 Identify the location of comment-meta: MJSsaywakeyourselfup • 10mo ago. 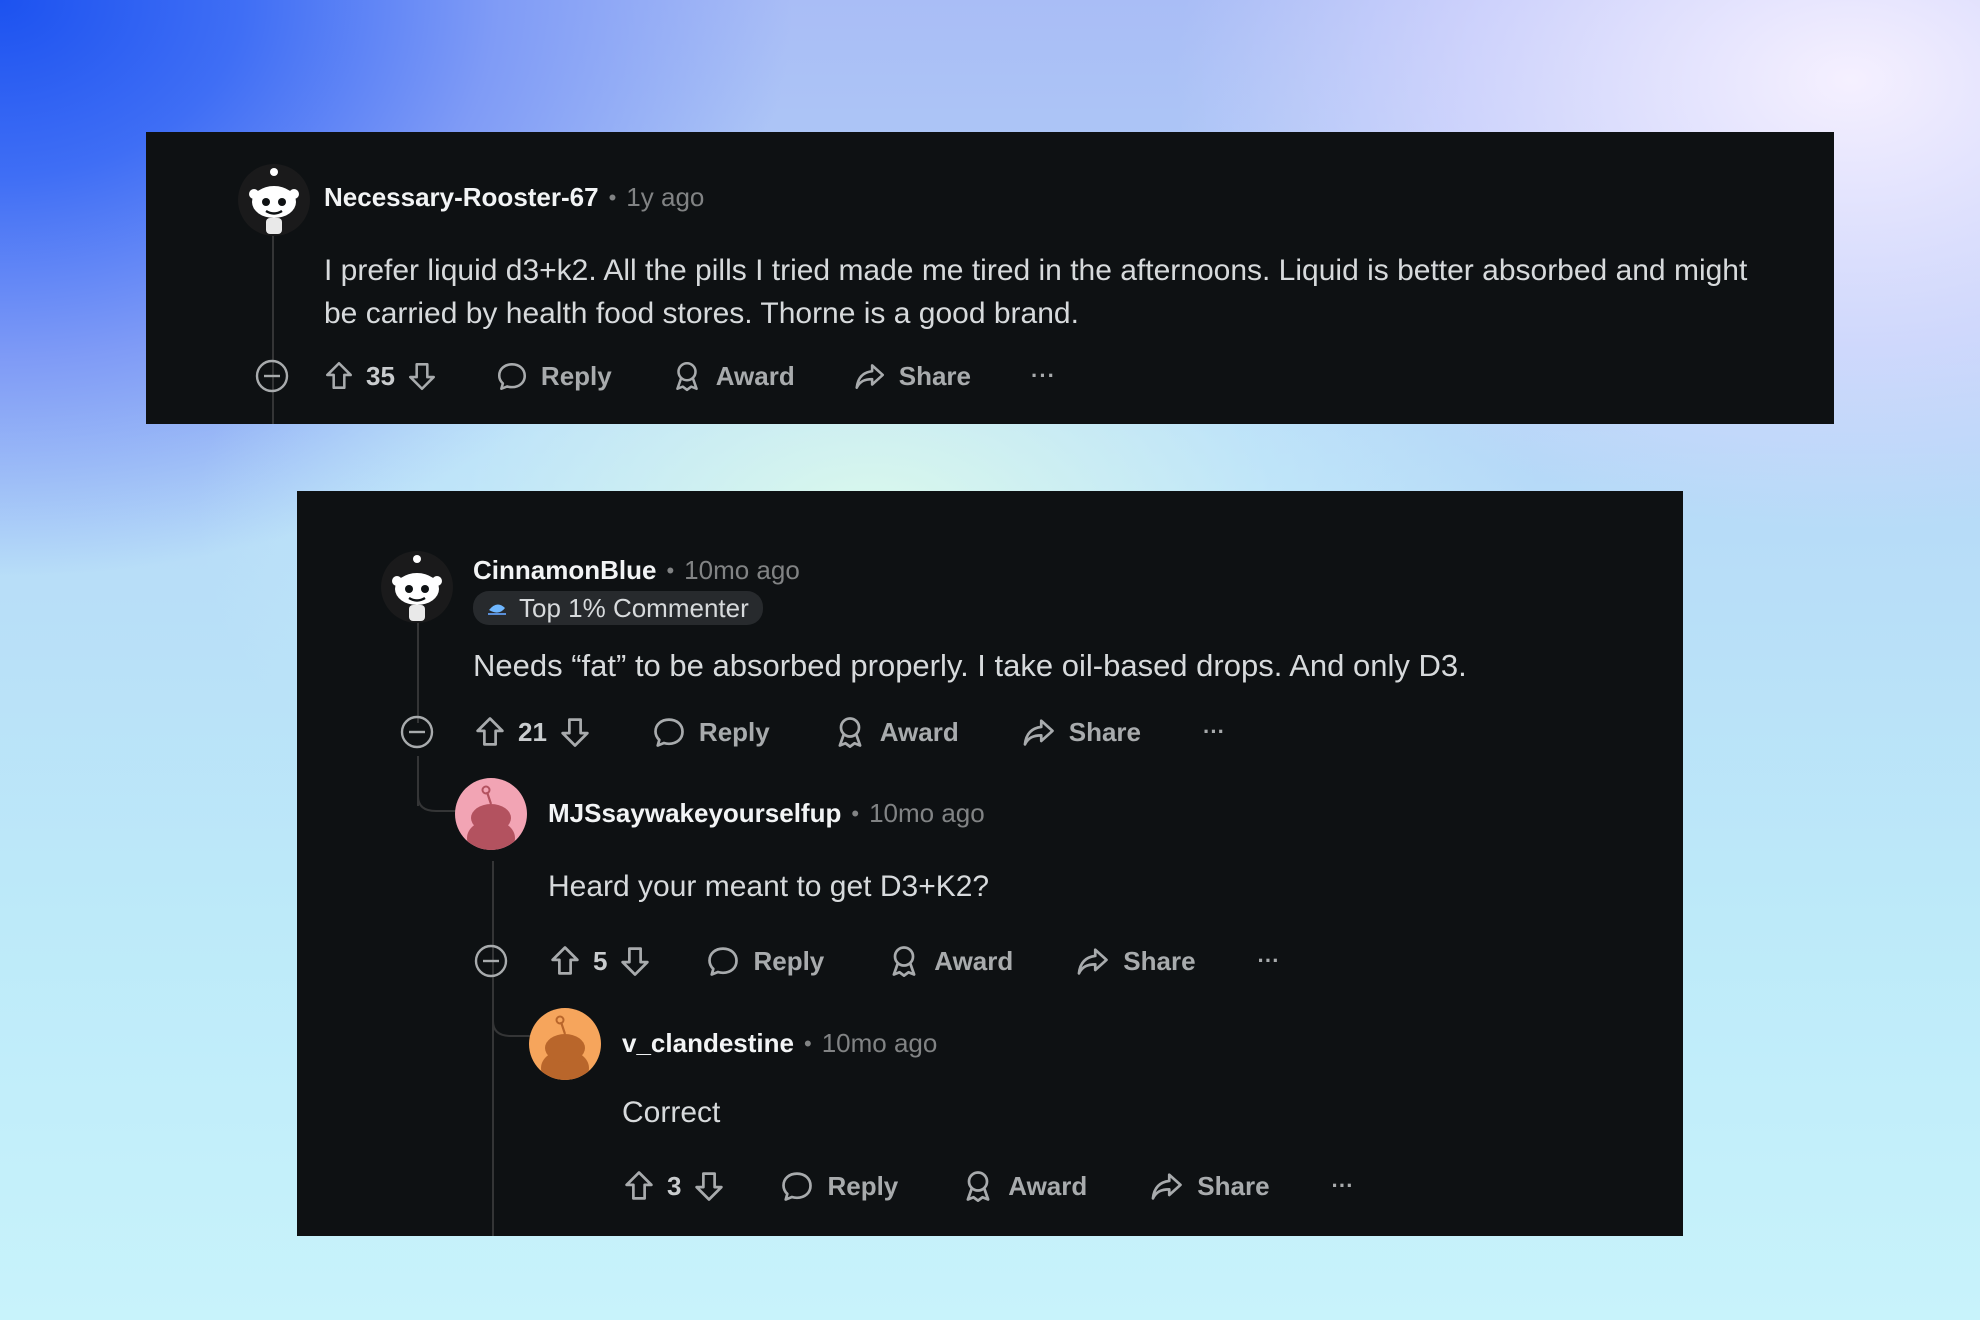
(766, 813).